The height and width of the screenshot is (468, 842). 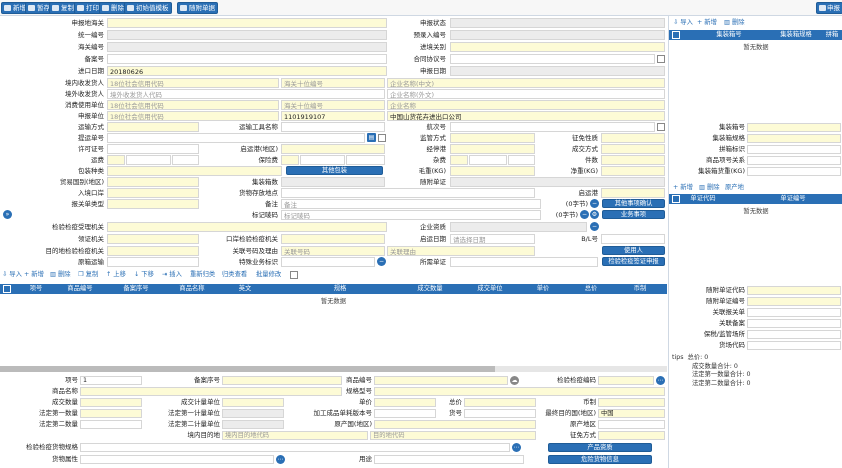 What do you see at coordinates (526, 116) in the screenshot?
I see `declare-unit-name: 中国山货花卉进出口公司` at bounding box center [526, 116].